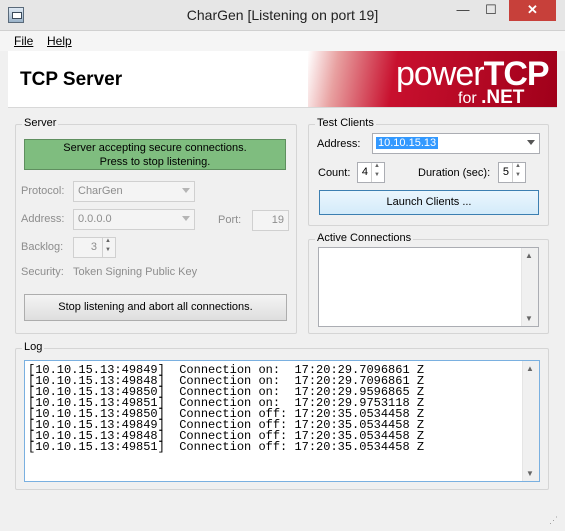 The height and width of the screenshot is (531, 565). Describe the element at coordinates (334, 173) in the screenshot. I see `count-label: Count:` at that location.